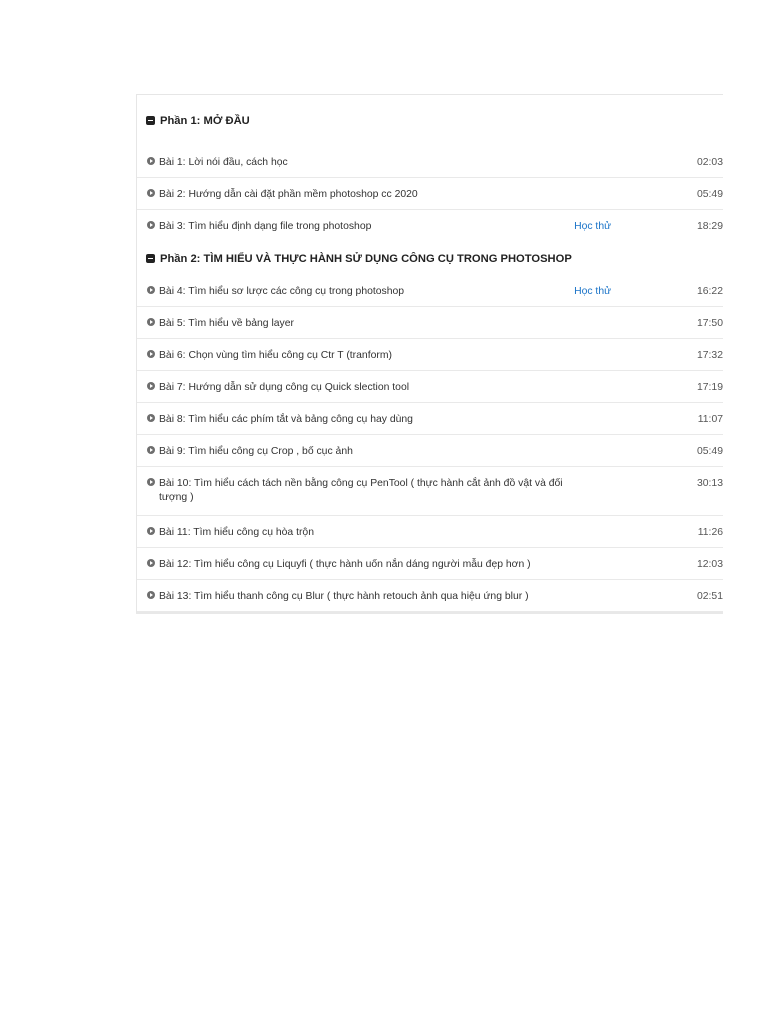 The image size is (768, 1024). Describe the element at coordinates (709, 596) in the screenshot. I see `lesson-duration: 02:51` at that location.